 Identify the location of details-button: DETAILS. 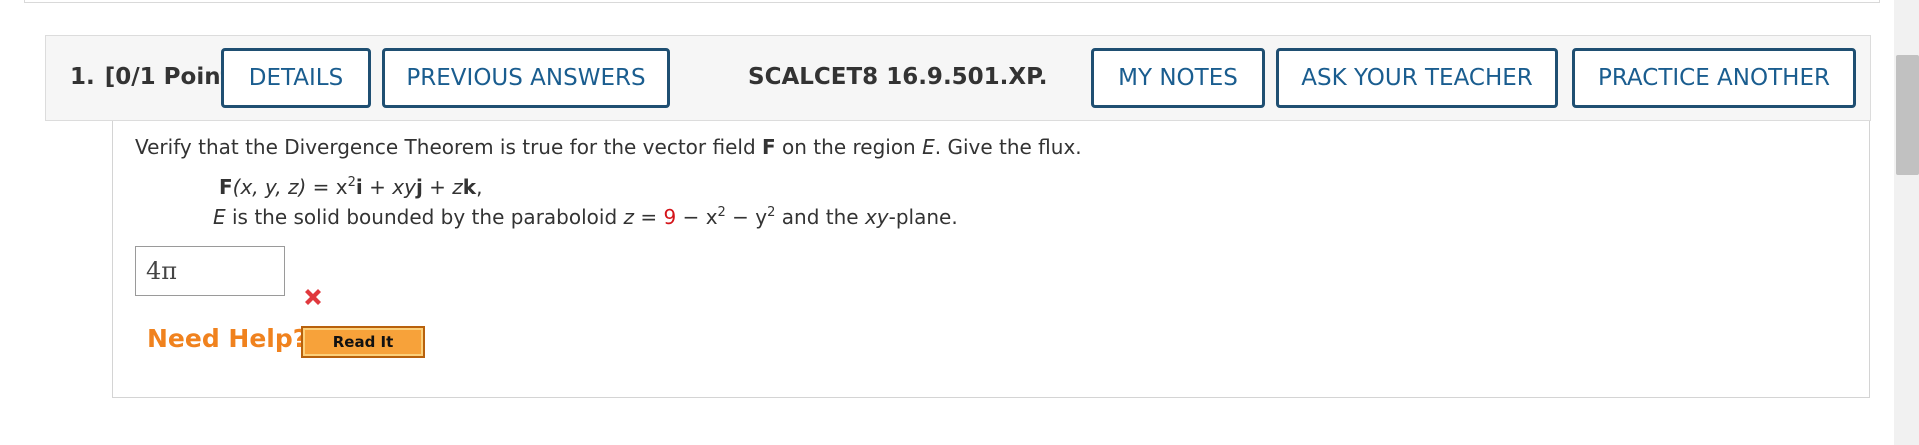
(296, 78).